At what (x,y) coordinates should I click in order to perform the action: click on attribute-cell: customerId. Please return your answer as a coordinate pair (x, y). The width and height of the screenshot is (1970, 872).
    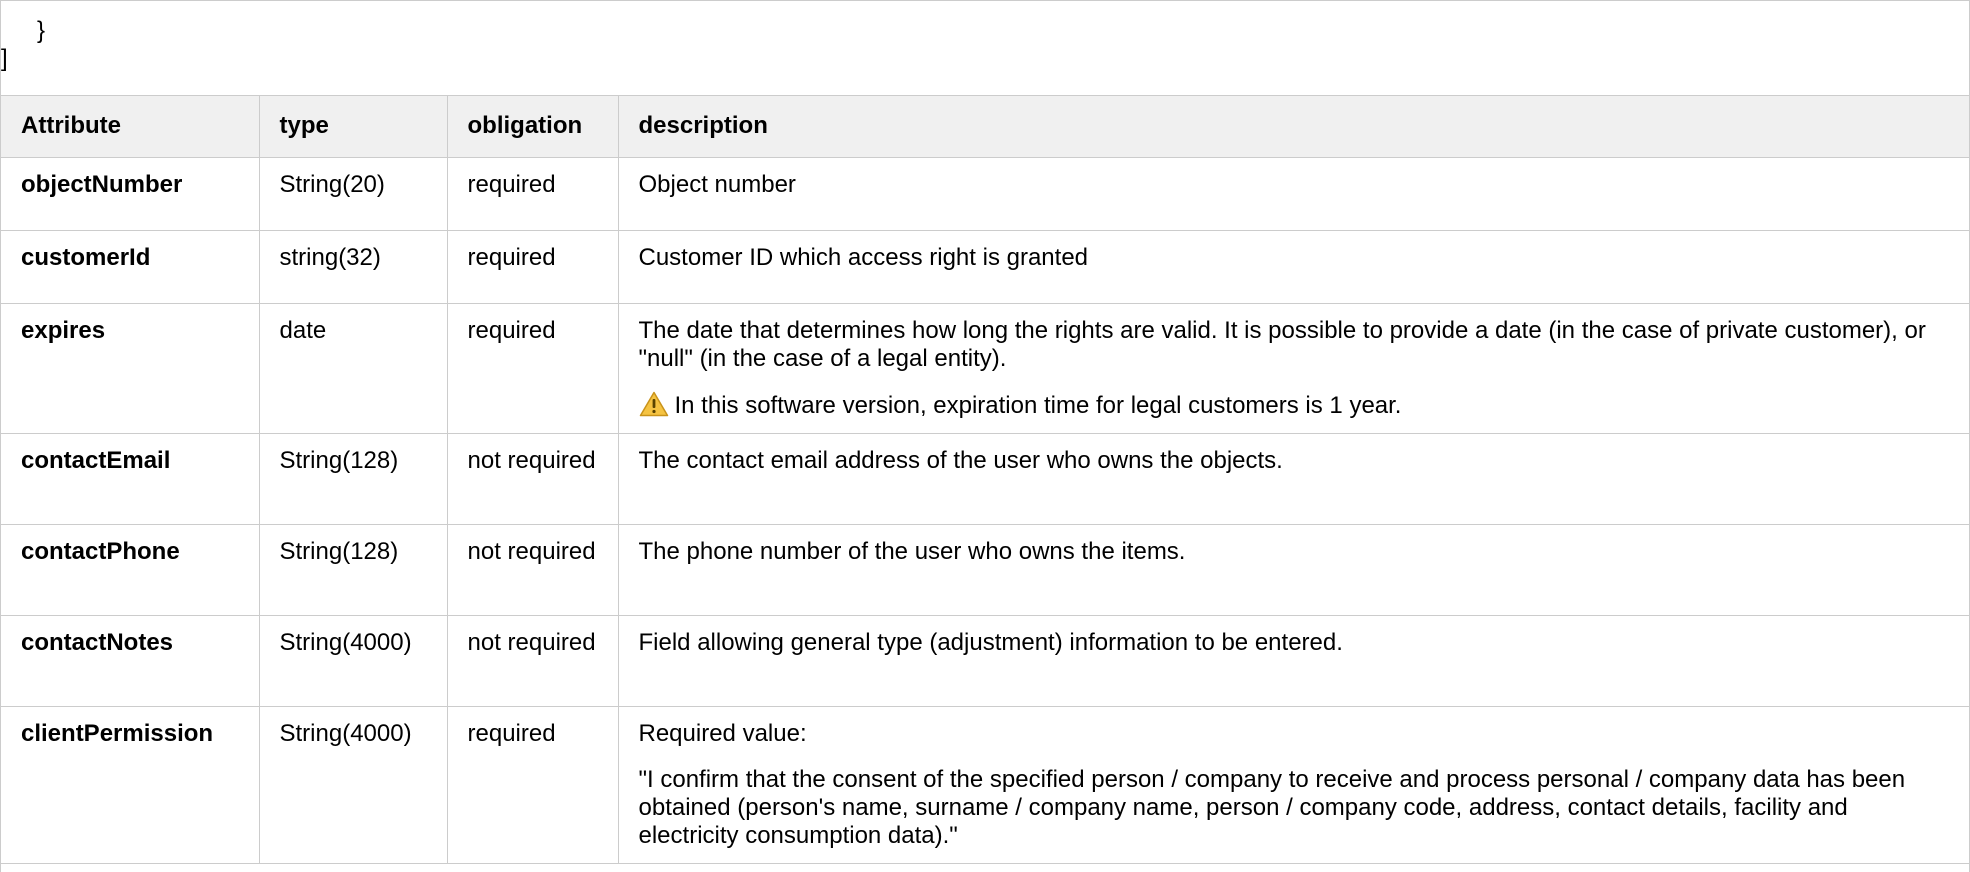
    Looking at the image, I should click on (130, 266).